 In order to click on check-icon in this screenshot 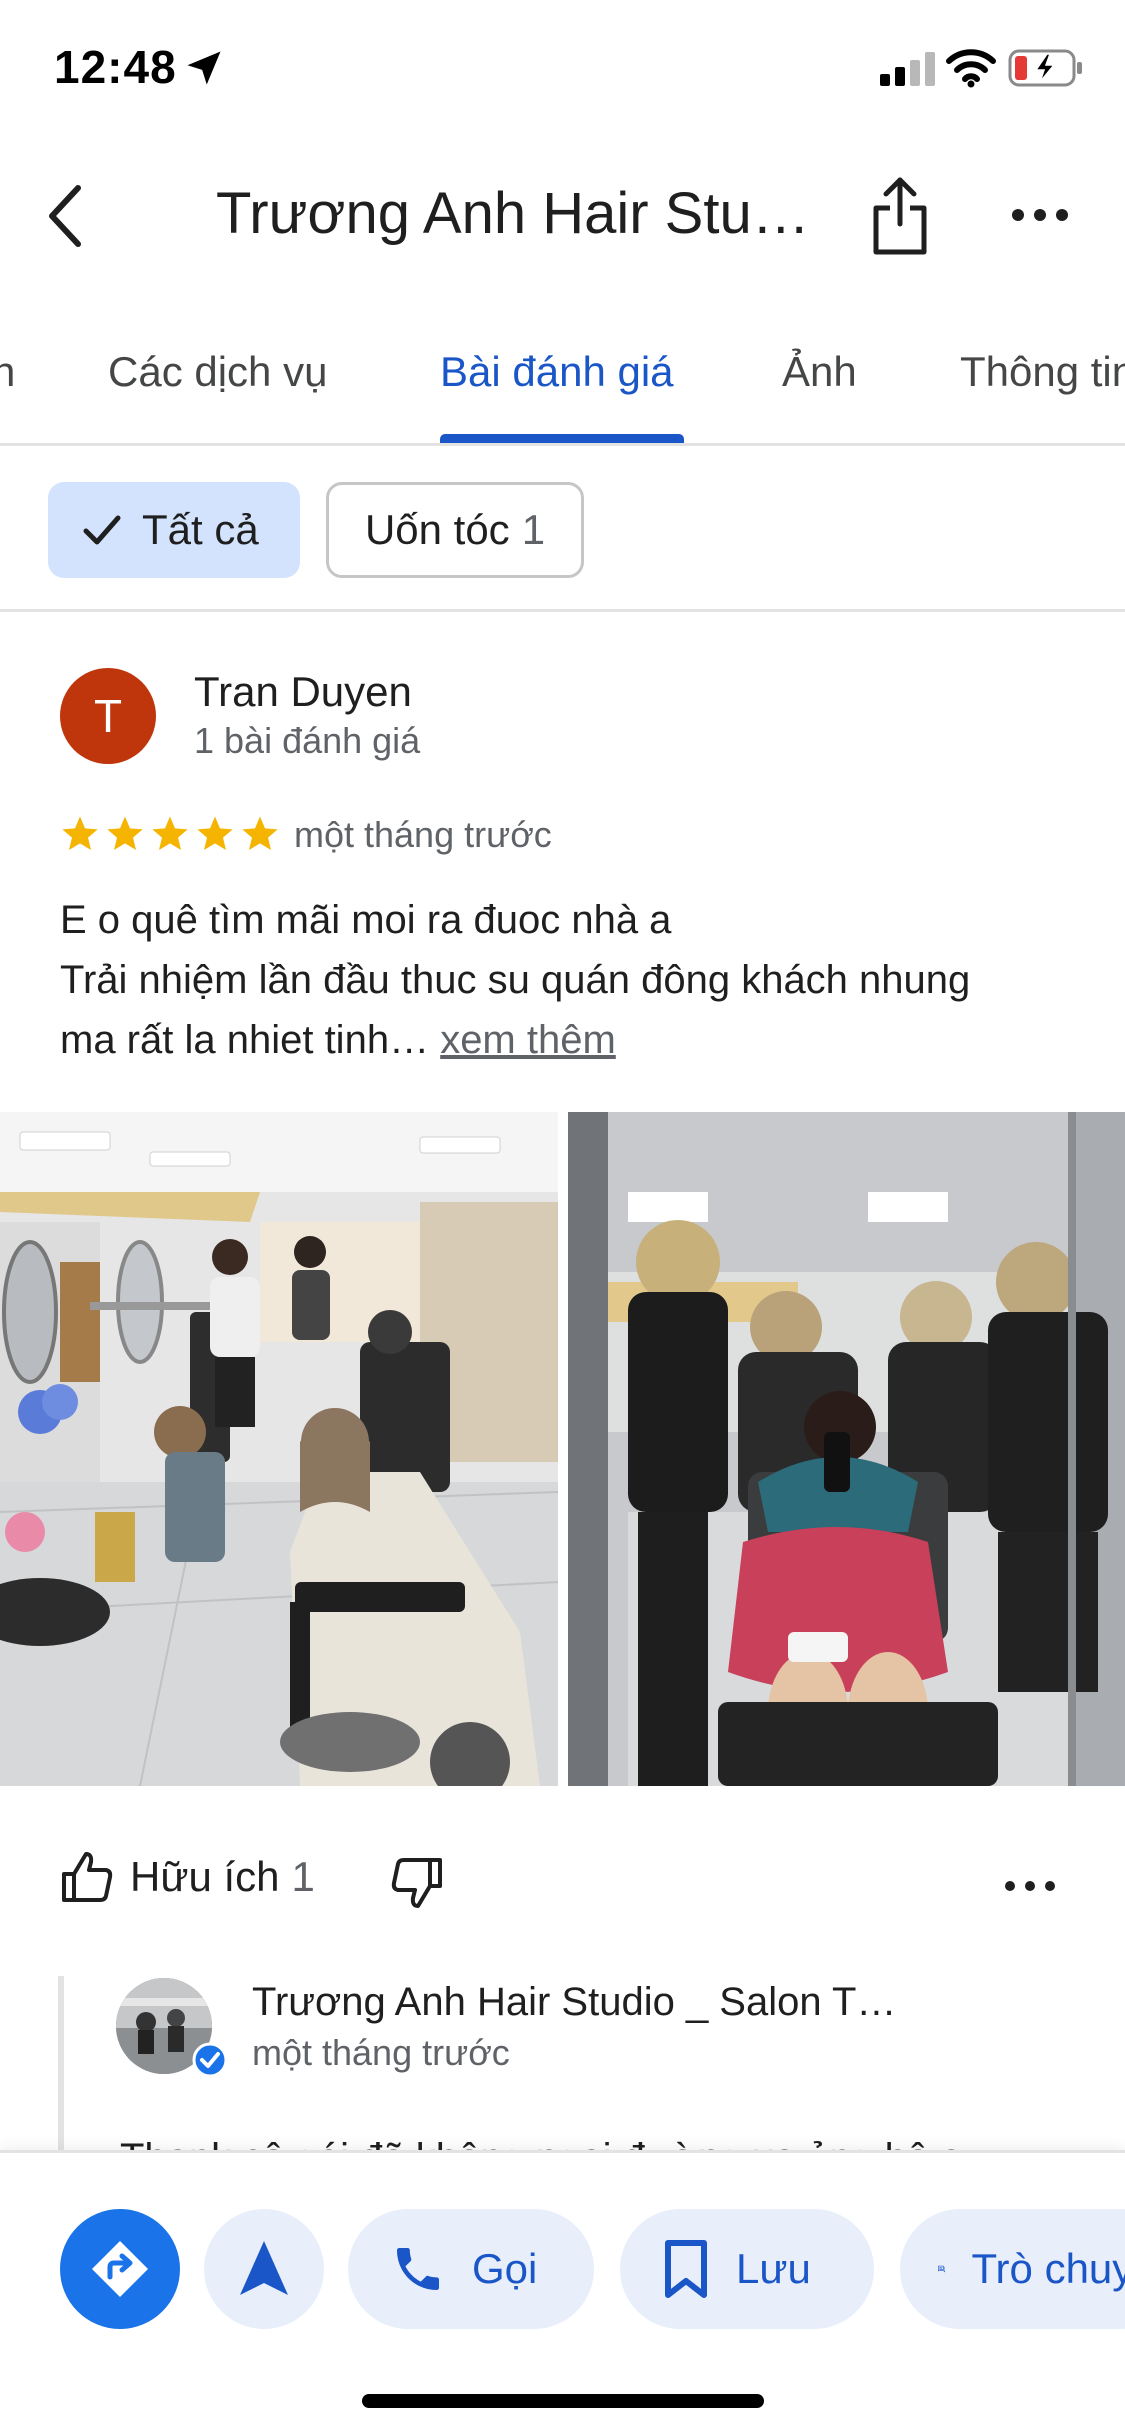, I will do `click(102, 530)`.